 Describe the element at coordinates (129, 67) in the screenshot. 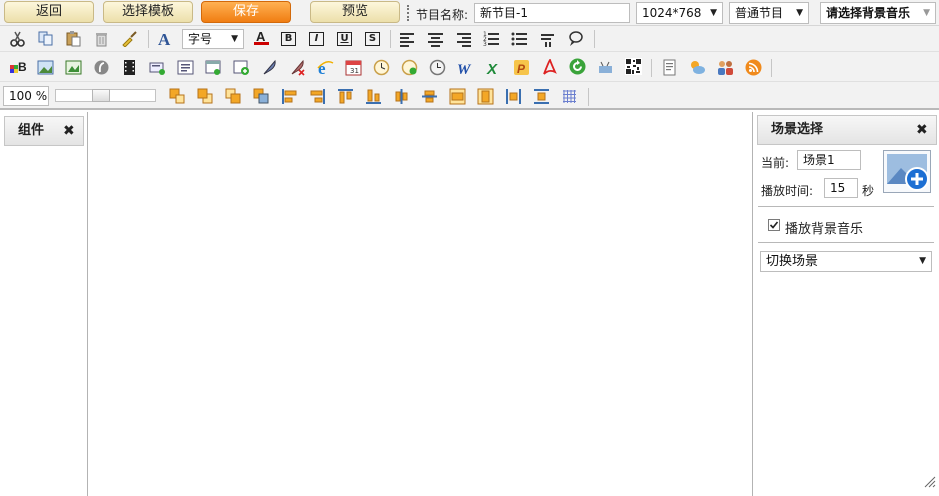

I see `video-icon` at that location.